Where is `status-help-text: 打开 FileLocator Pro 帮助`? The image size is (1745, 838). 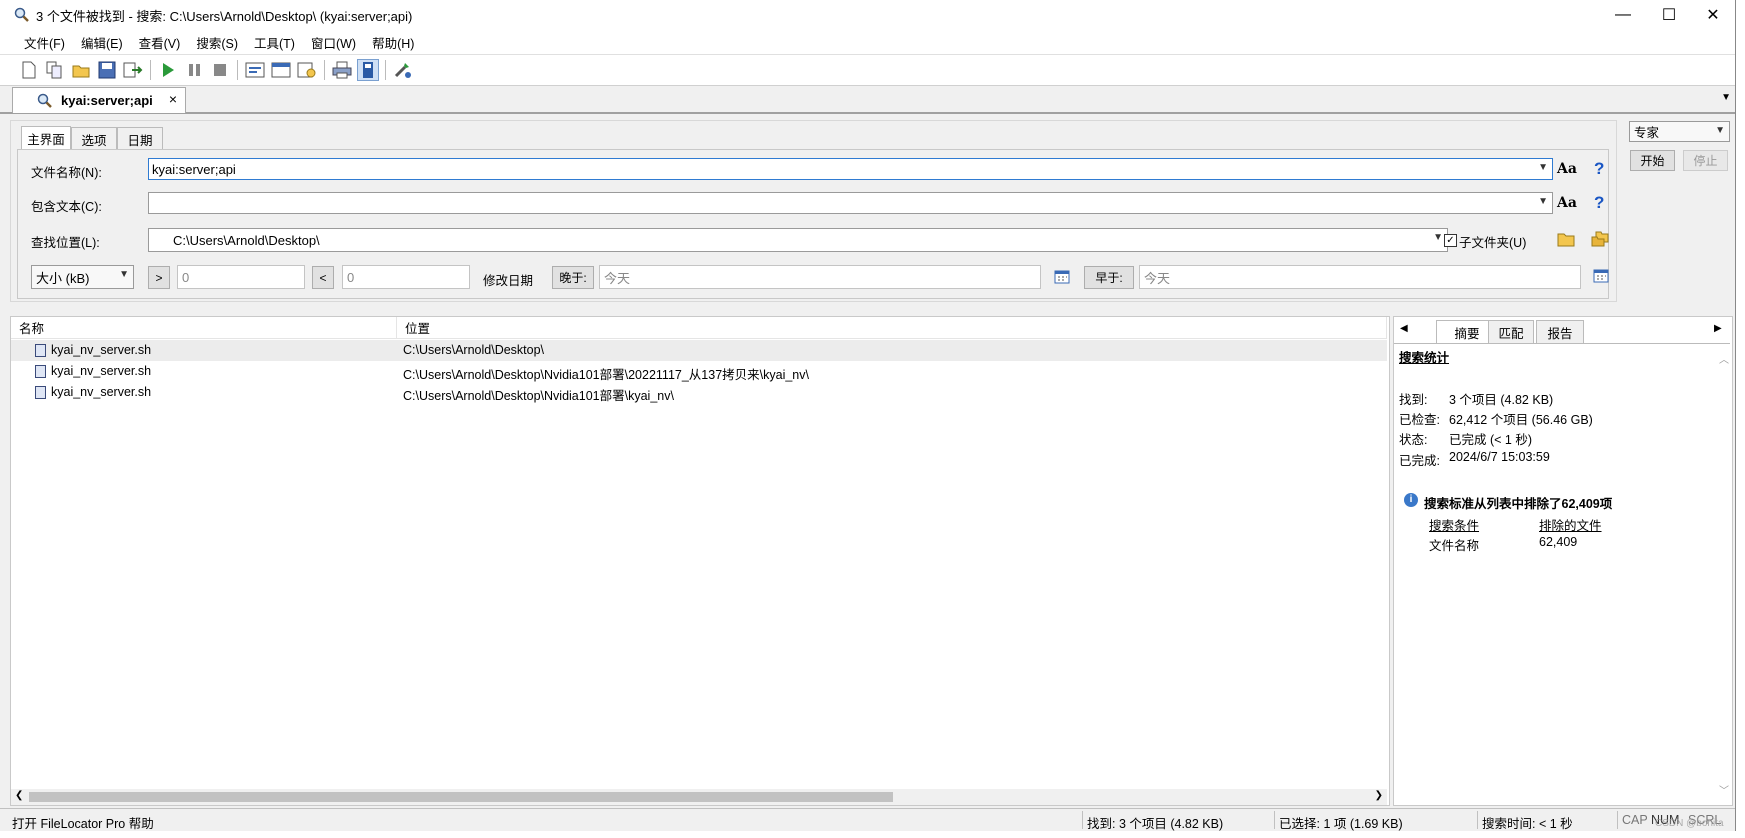
status-help-text: 打开 FileLocator Pro 帮助 is located at coordinates (83, 824).